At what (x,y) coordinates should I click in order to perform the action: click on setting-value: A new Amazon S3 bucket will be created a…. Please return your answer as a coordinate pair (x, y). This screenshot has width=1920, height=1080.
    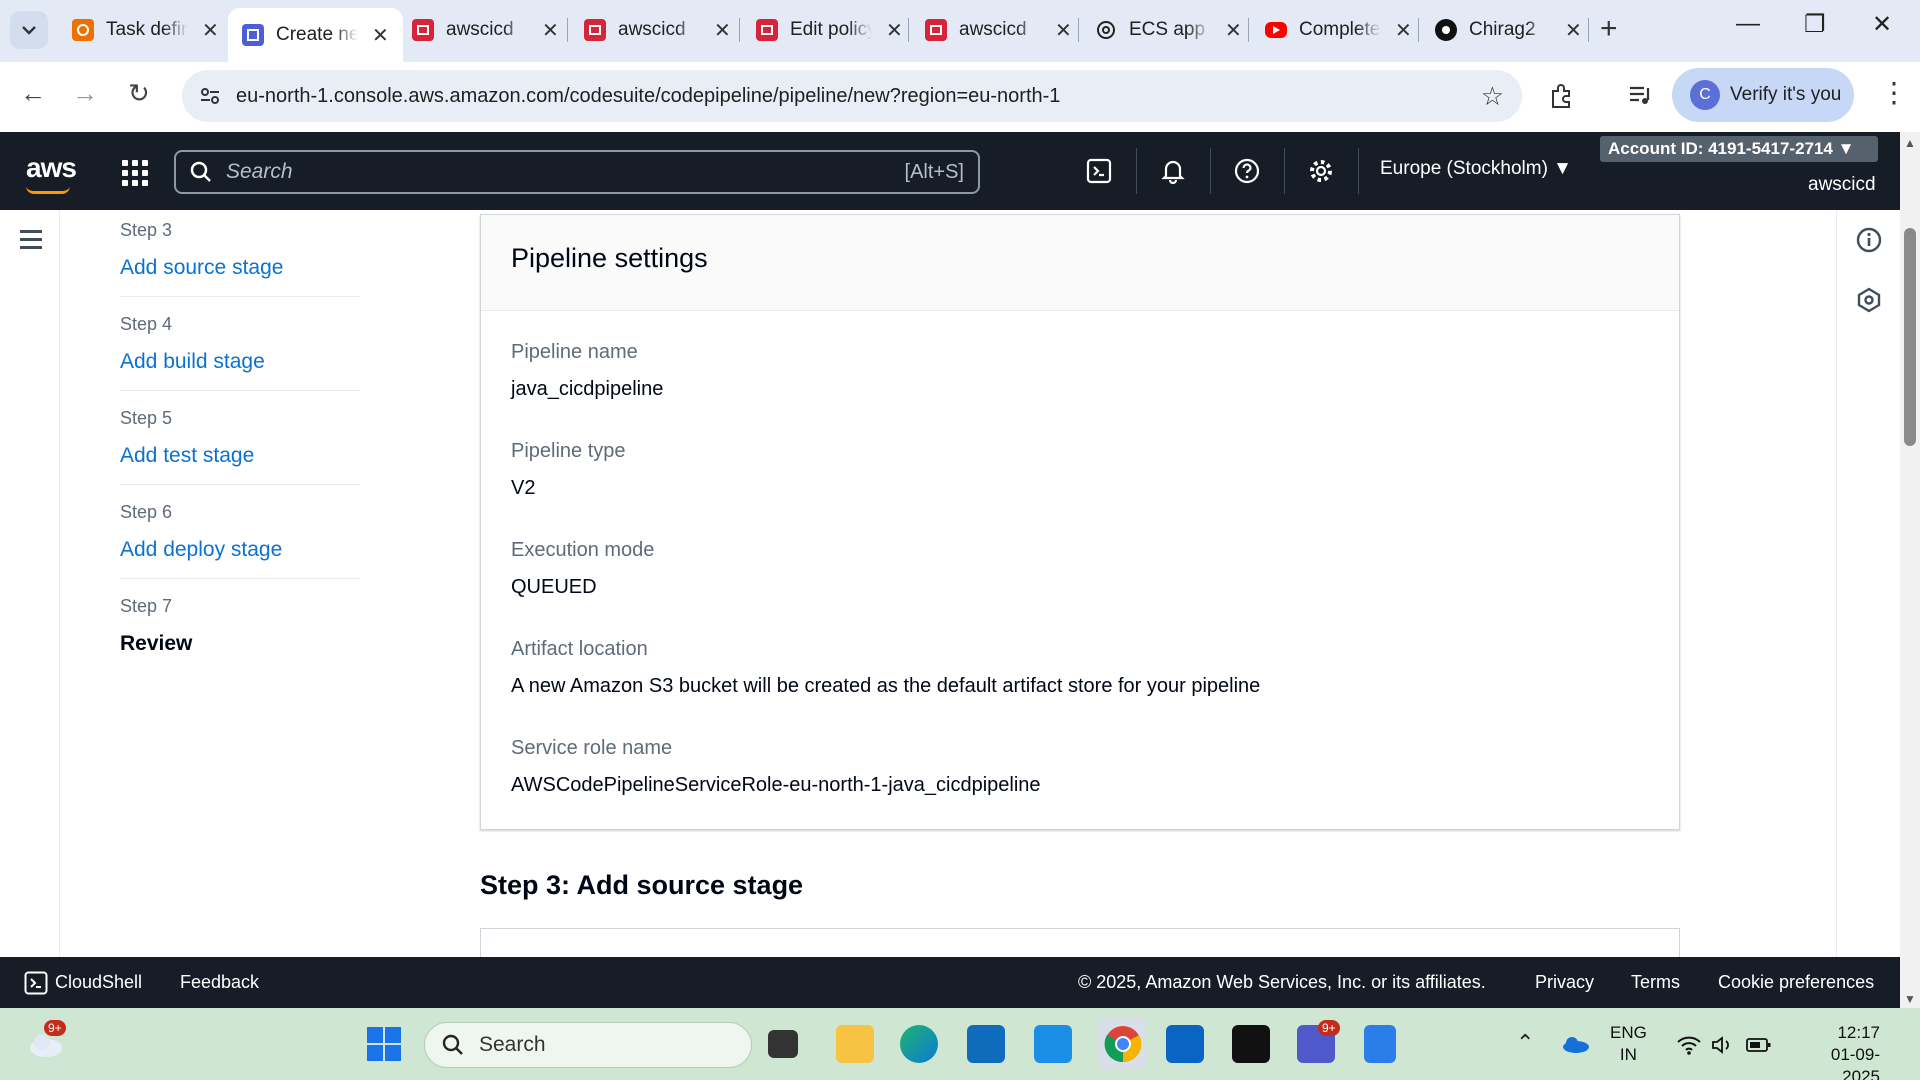
    Looking at the image, I should click on (886, 686).